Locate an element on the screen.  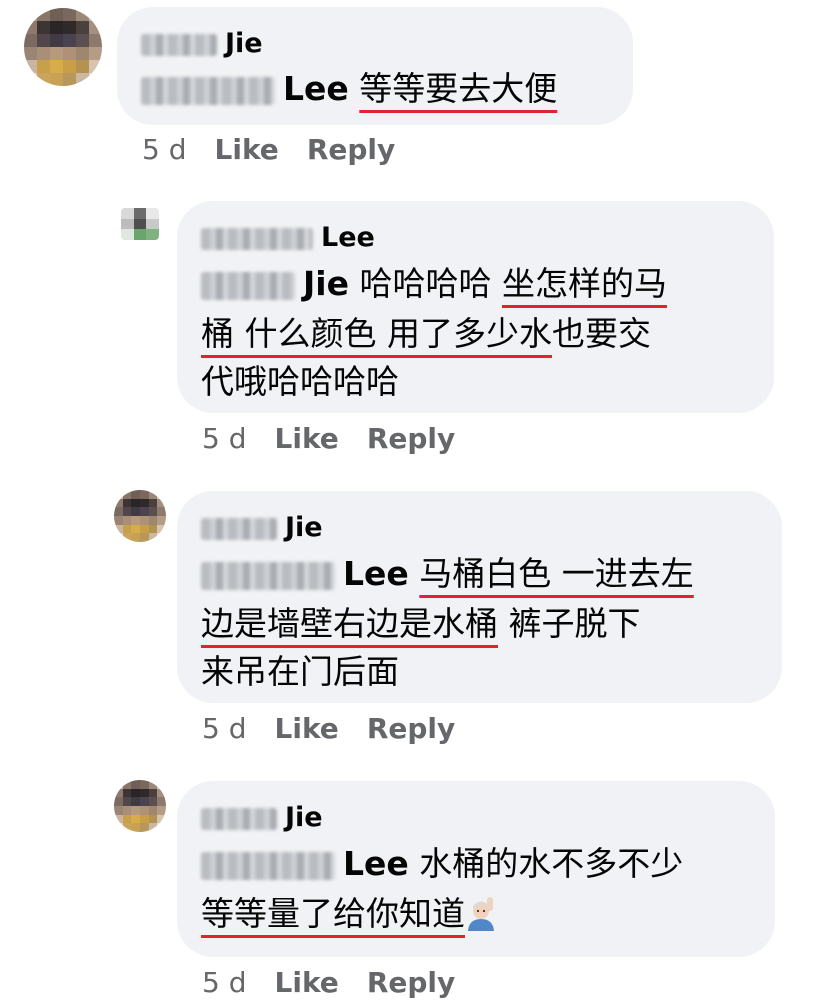
comment-author: Lee is located at coordinates (288, 238).